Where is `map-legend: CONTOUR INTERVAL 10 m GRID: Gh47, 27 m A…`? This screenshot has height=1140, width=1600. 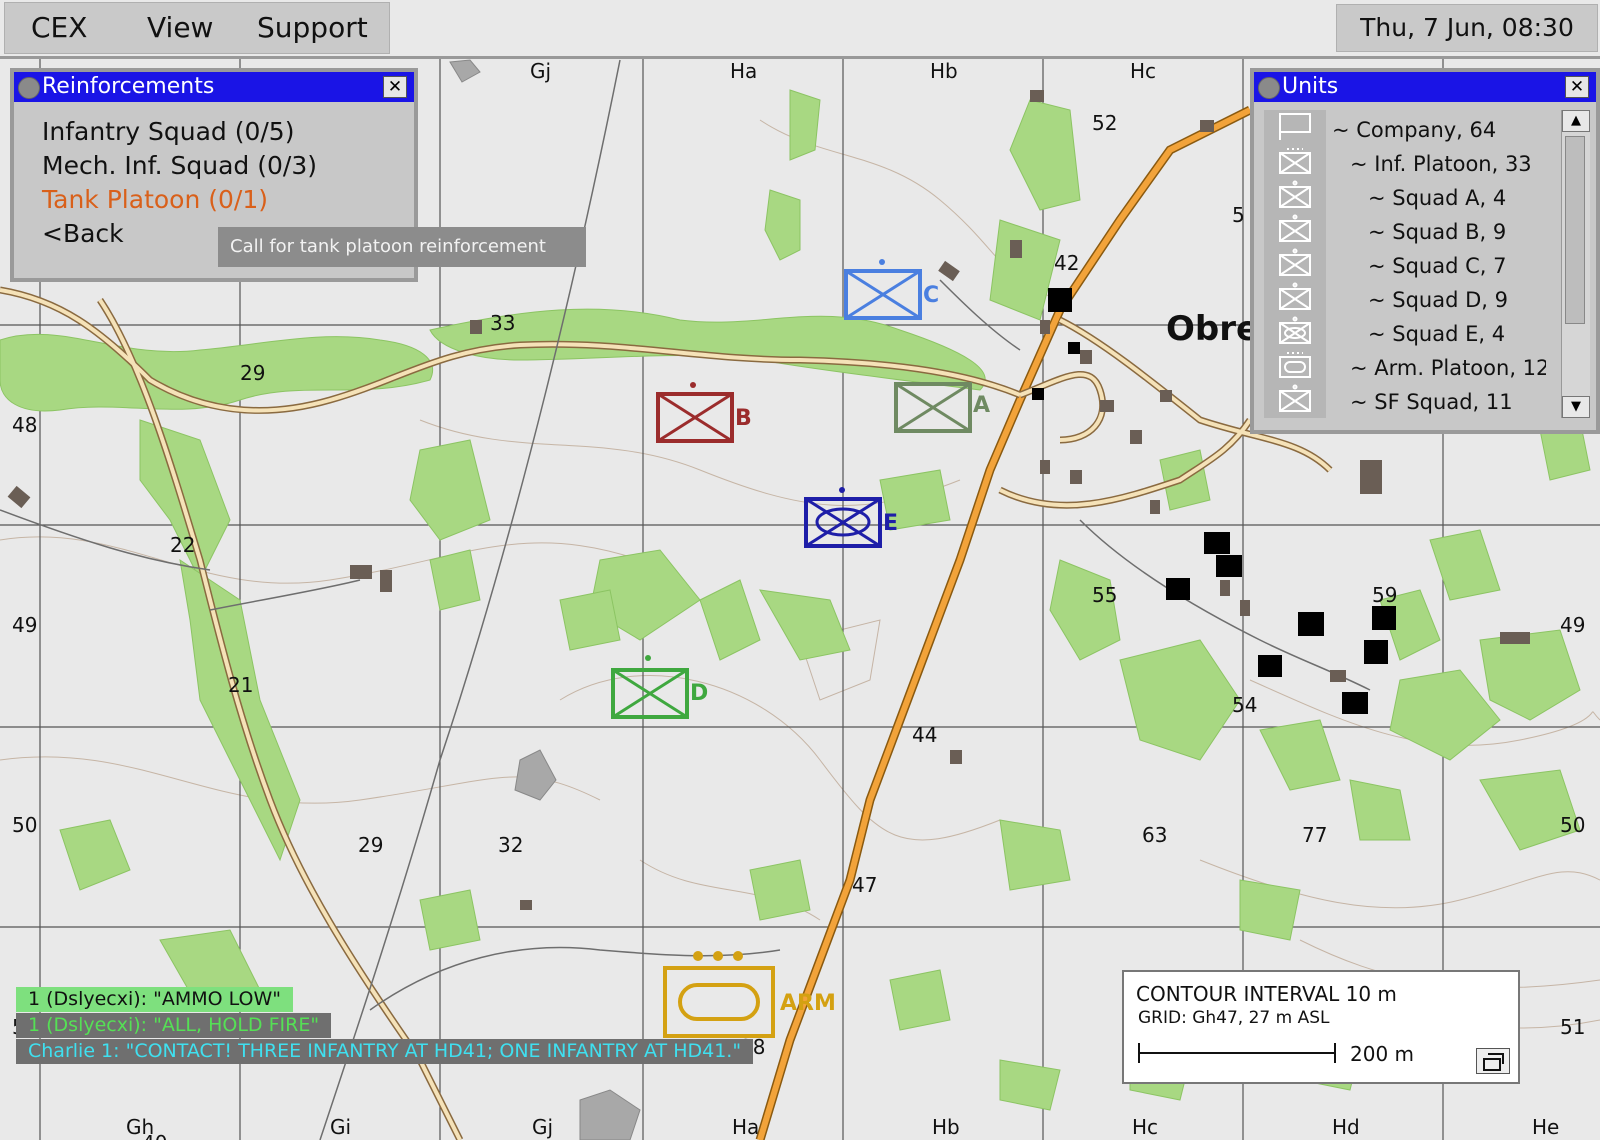
map-legend: CONTOUR INTERVAL 10 m GRID: Gh47, 27 m A… is located at coordinates (1321, 1027).